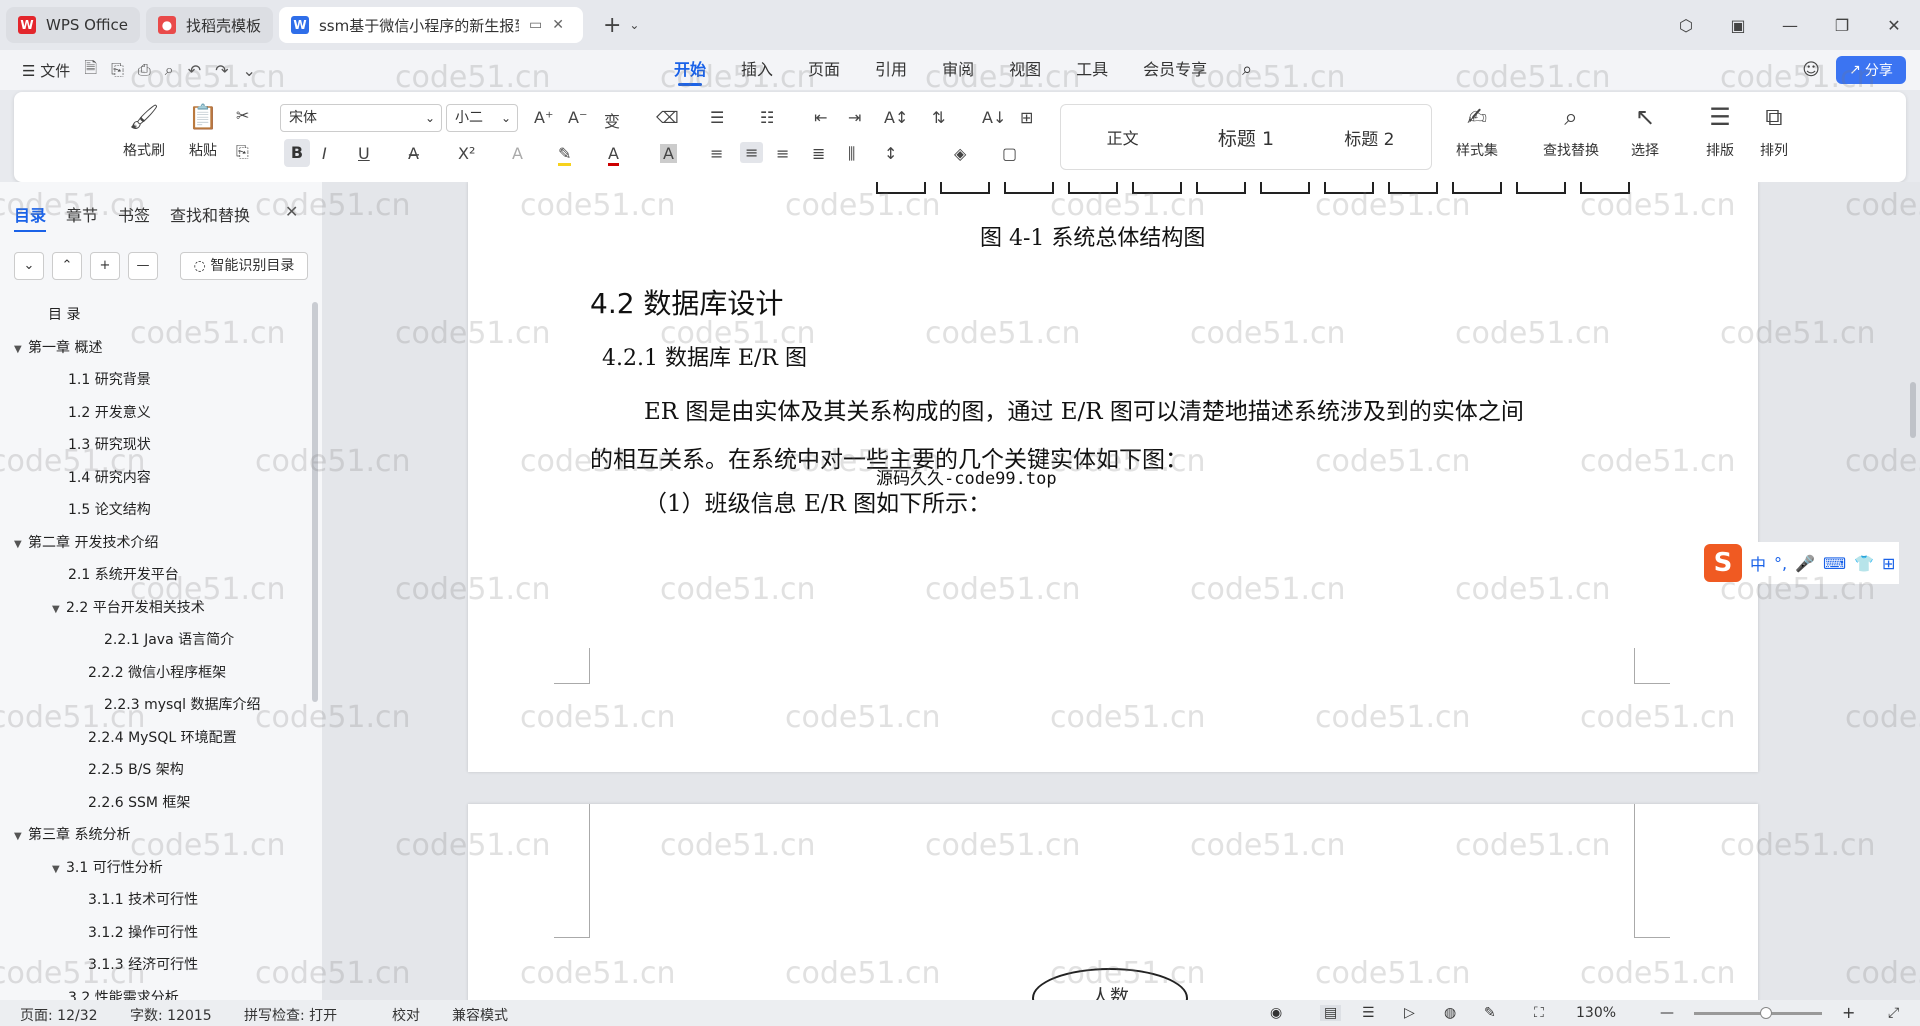 Image resolution: width=1920 pixels, height=1026 pixels. What do you see at coordinates (58, 347) in the screenshot?
I see `toc-item: ▼ 第一章 概述` at bounding box center [58, 347].